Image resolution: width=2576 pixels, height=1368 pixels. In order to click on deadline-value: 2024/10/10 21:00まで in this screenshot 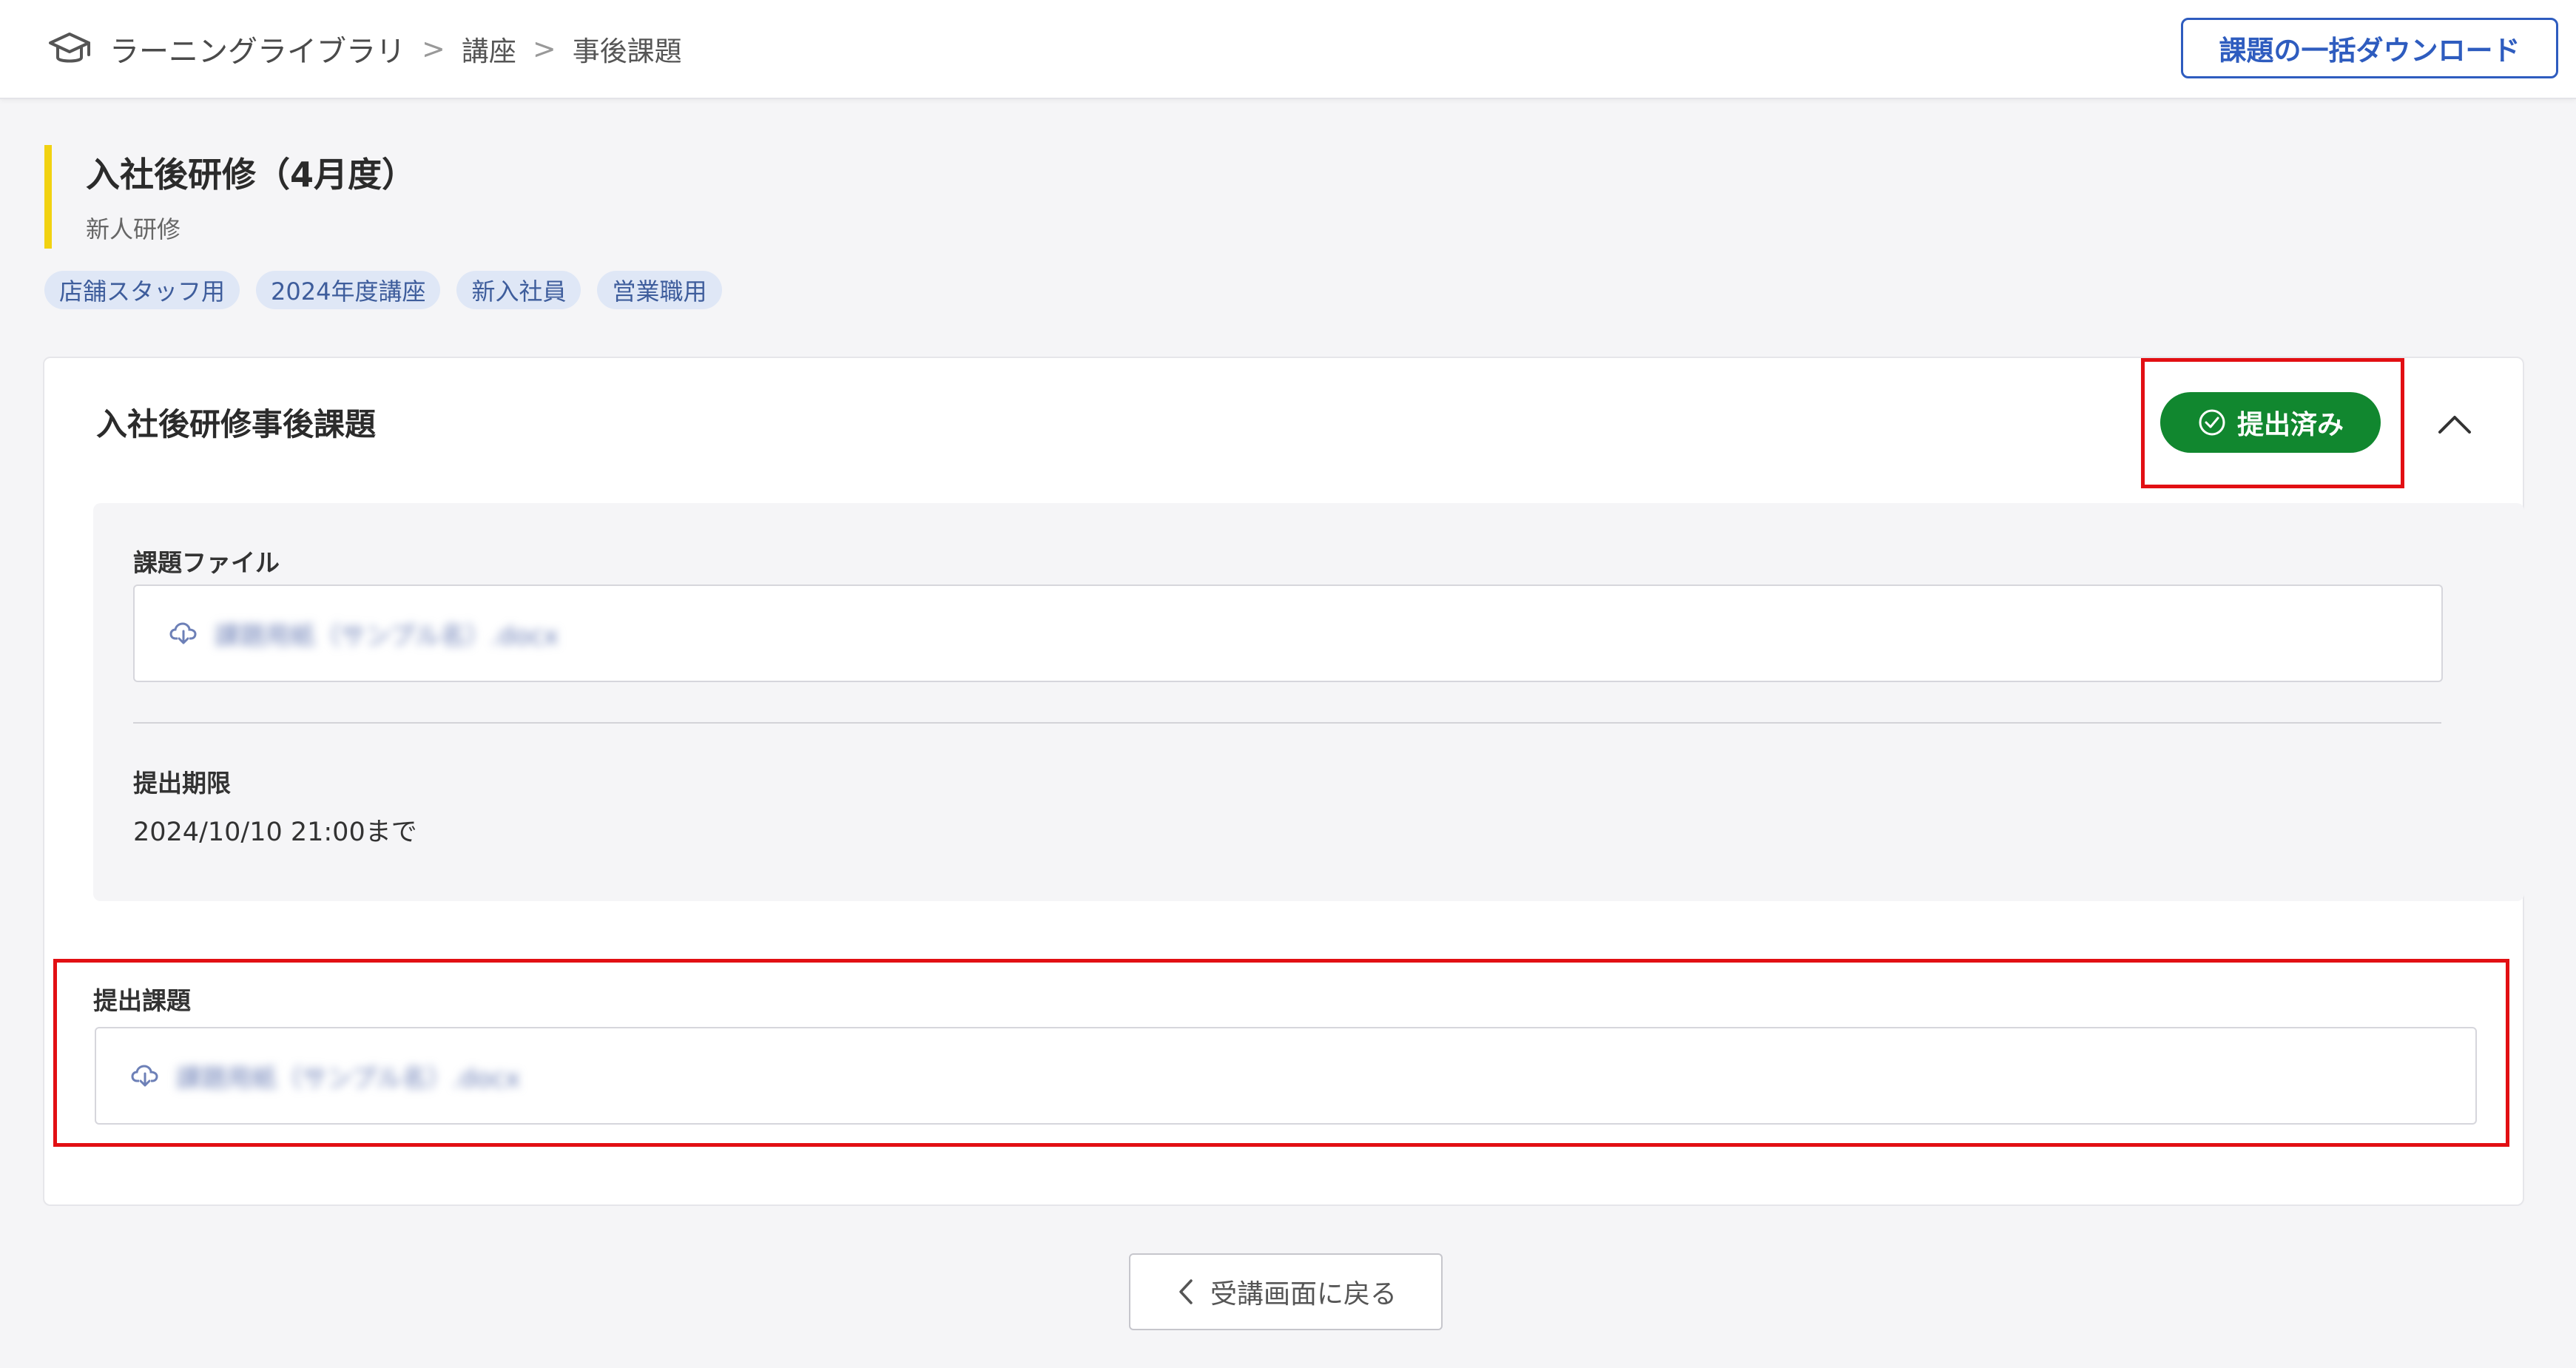, I will do `click(275, 833)`.